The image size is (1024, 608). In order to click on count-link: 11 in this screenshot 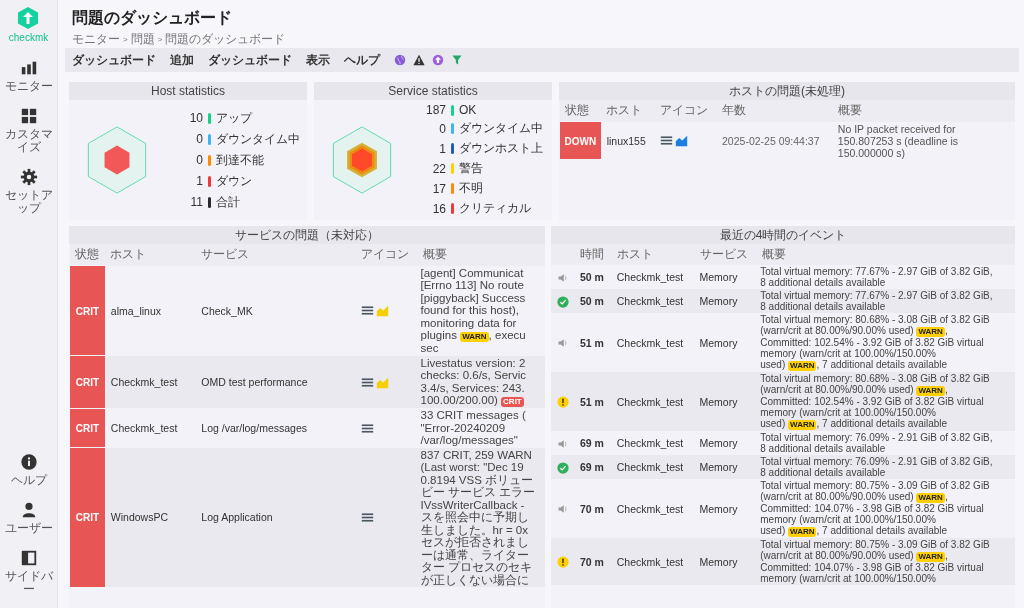, I will do `click(191, 202)`.